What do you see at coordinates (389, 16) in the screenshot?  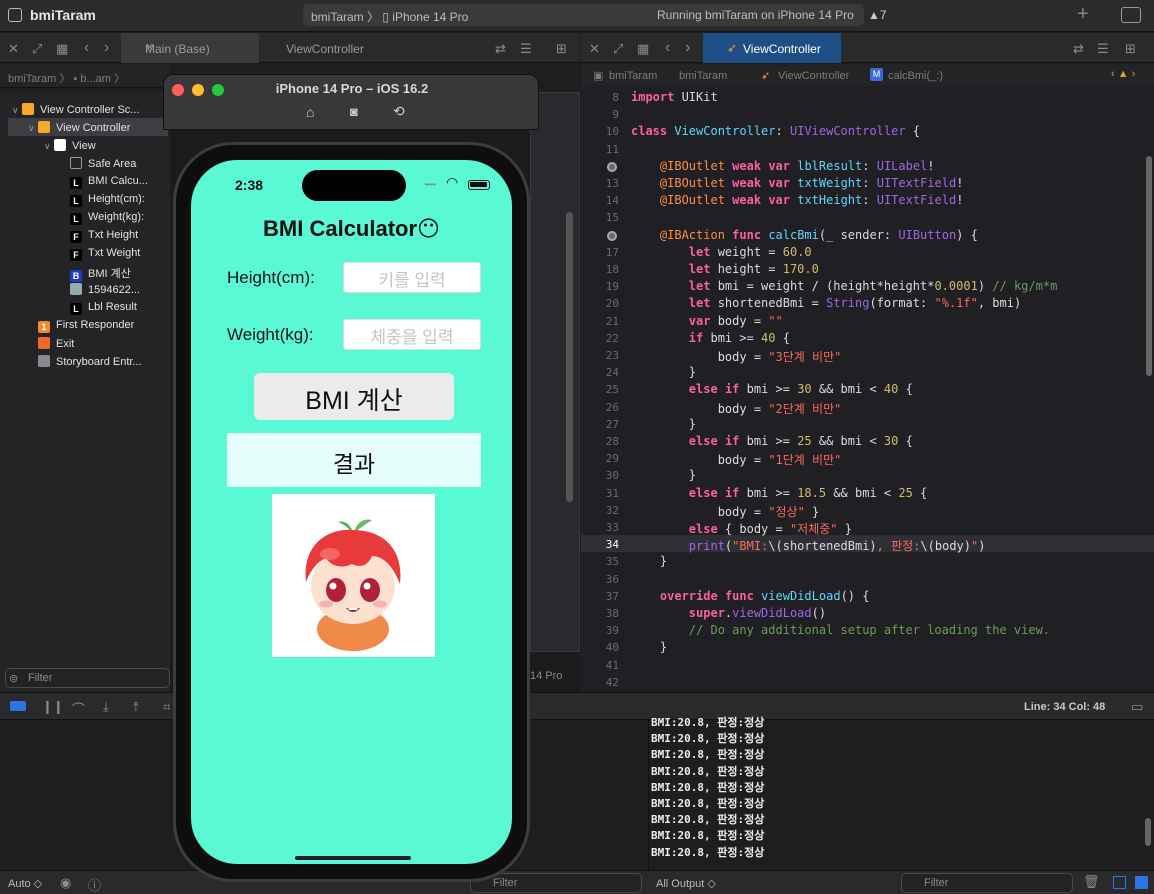 I see `run-destination: bmiTaram 〉 ▯ iPhone 14 Pro` at bounding box center [389, 16].